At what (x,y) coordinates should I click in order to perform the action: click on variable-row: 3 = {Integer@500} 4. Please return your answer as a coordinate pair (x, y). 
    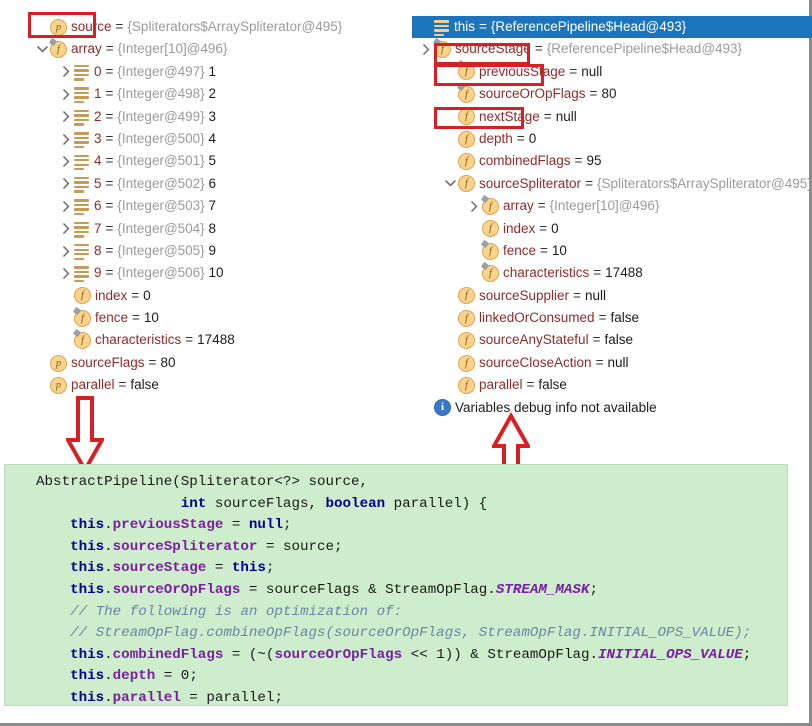
    Looking at the image, I should click on (203, 139).